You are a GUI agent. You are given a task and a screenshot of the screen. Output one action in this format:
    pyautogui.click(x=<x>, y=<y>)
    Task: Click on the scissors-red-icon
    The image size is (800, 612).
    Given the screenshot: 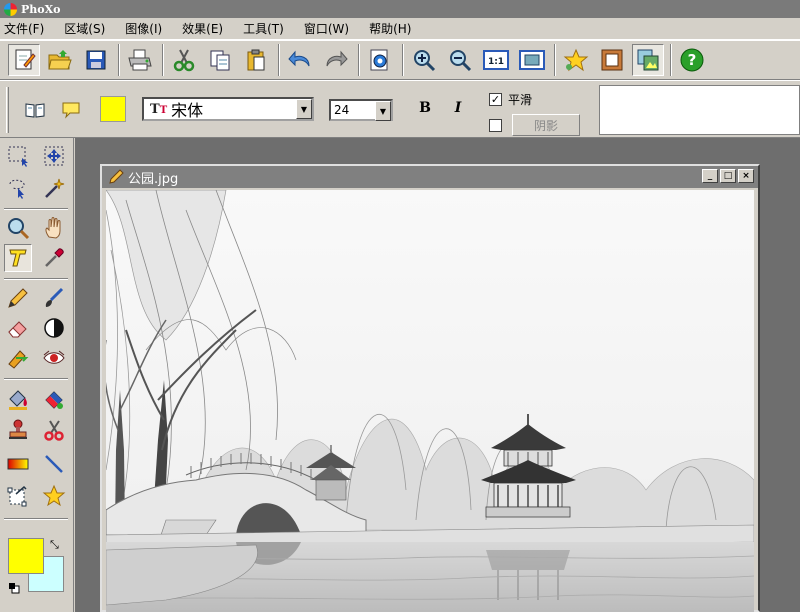 What is the action you would take?
    pyautogui.click(x=54, y=430)
    